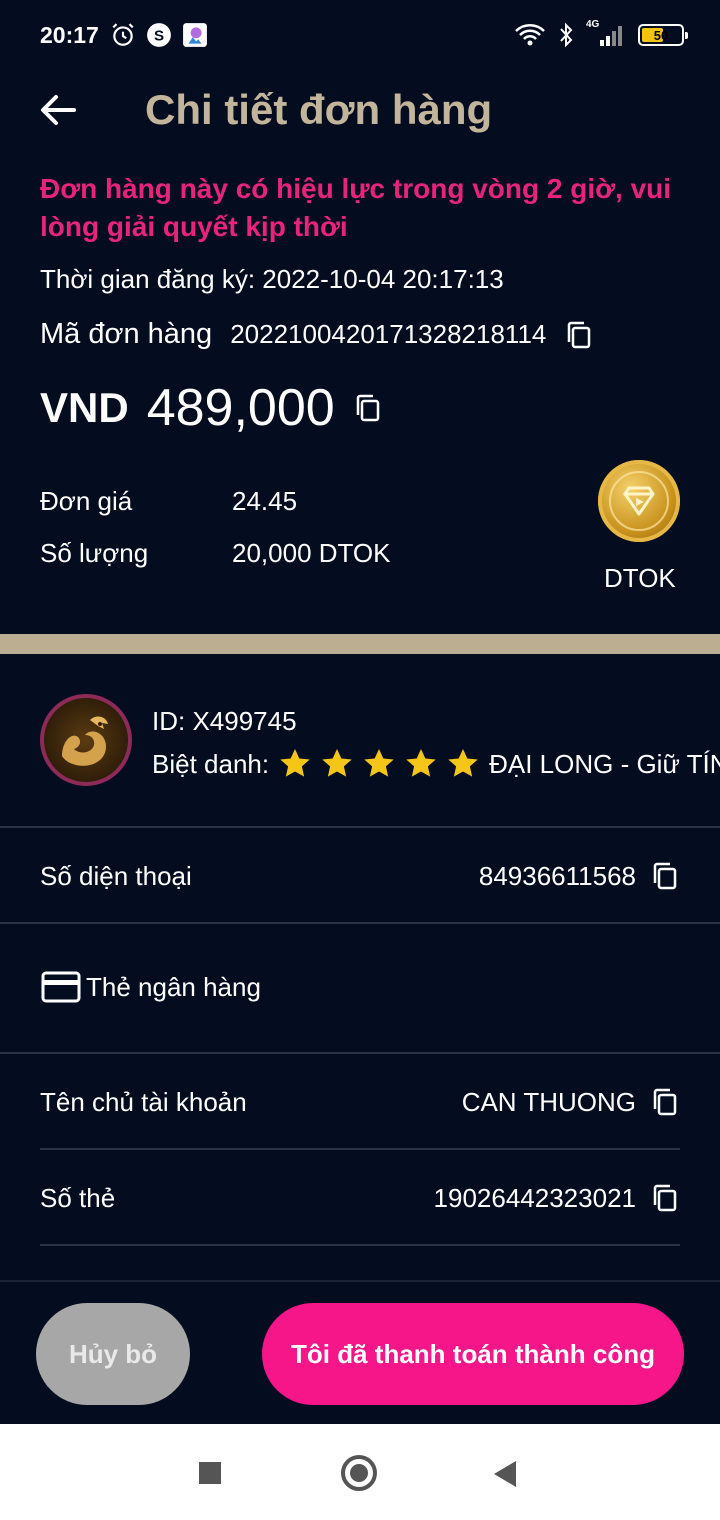  What do you see at coordinates (240, 408) in the screenshot?
I see `order-amount: 489,000` at bounding box center [240, 408].